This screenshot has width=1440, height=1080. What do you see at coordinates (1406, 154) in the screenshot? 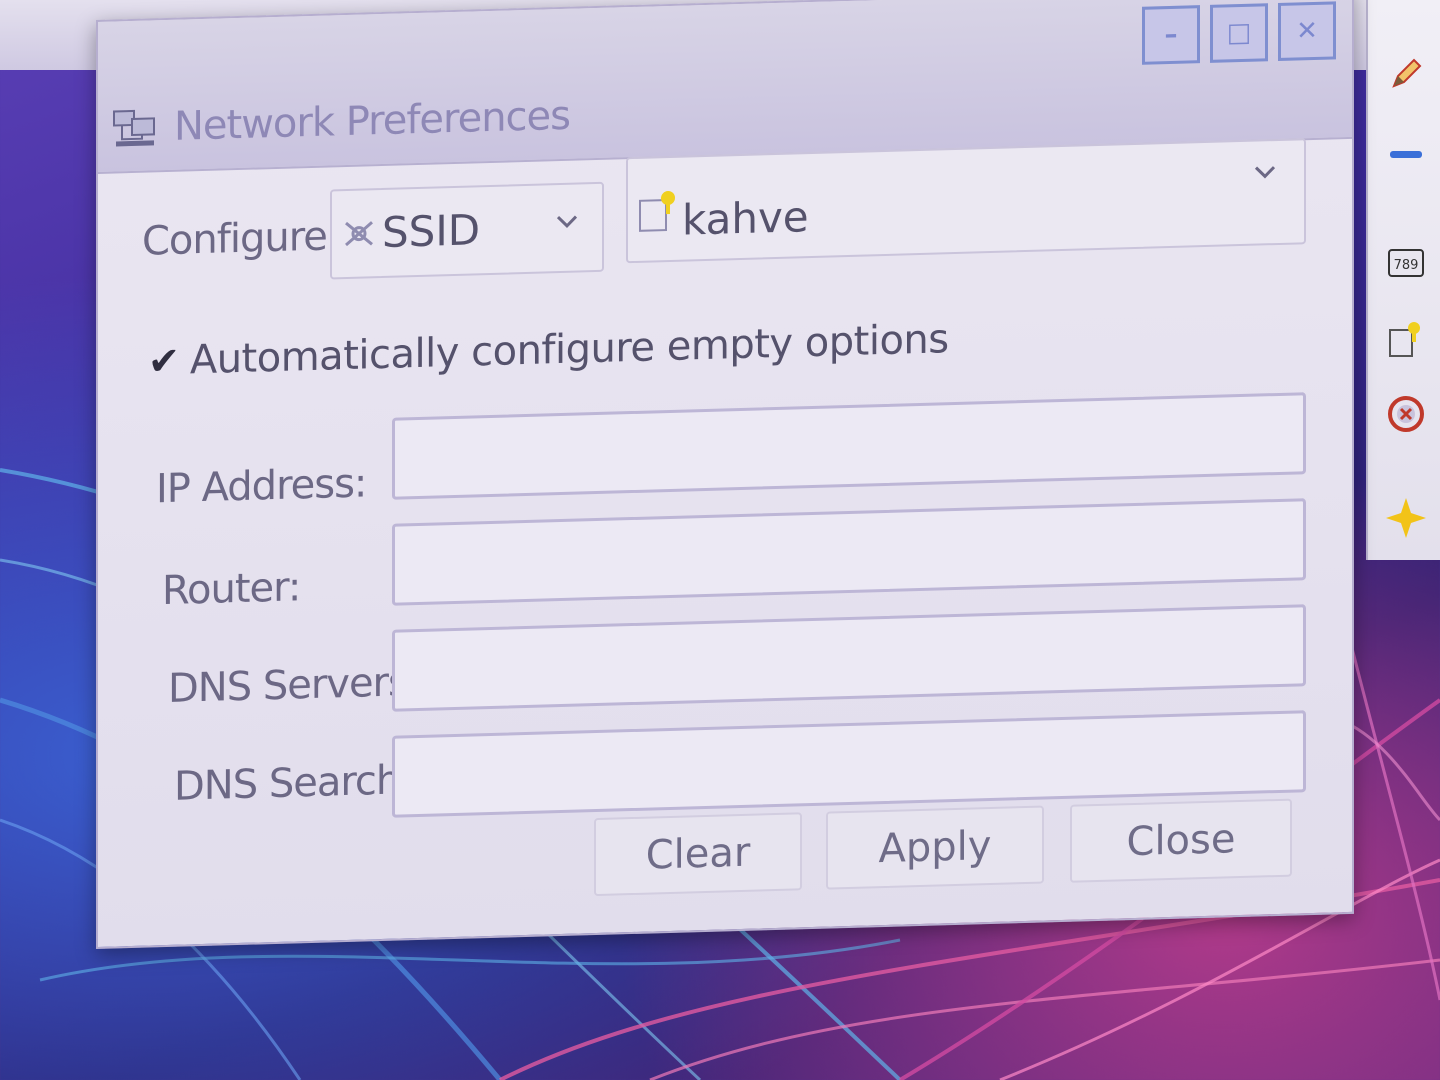
I see `minus-icon` at bounding box center [1406, 154].